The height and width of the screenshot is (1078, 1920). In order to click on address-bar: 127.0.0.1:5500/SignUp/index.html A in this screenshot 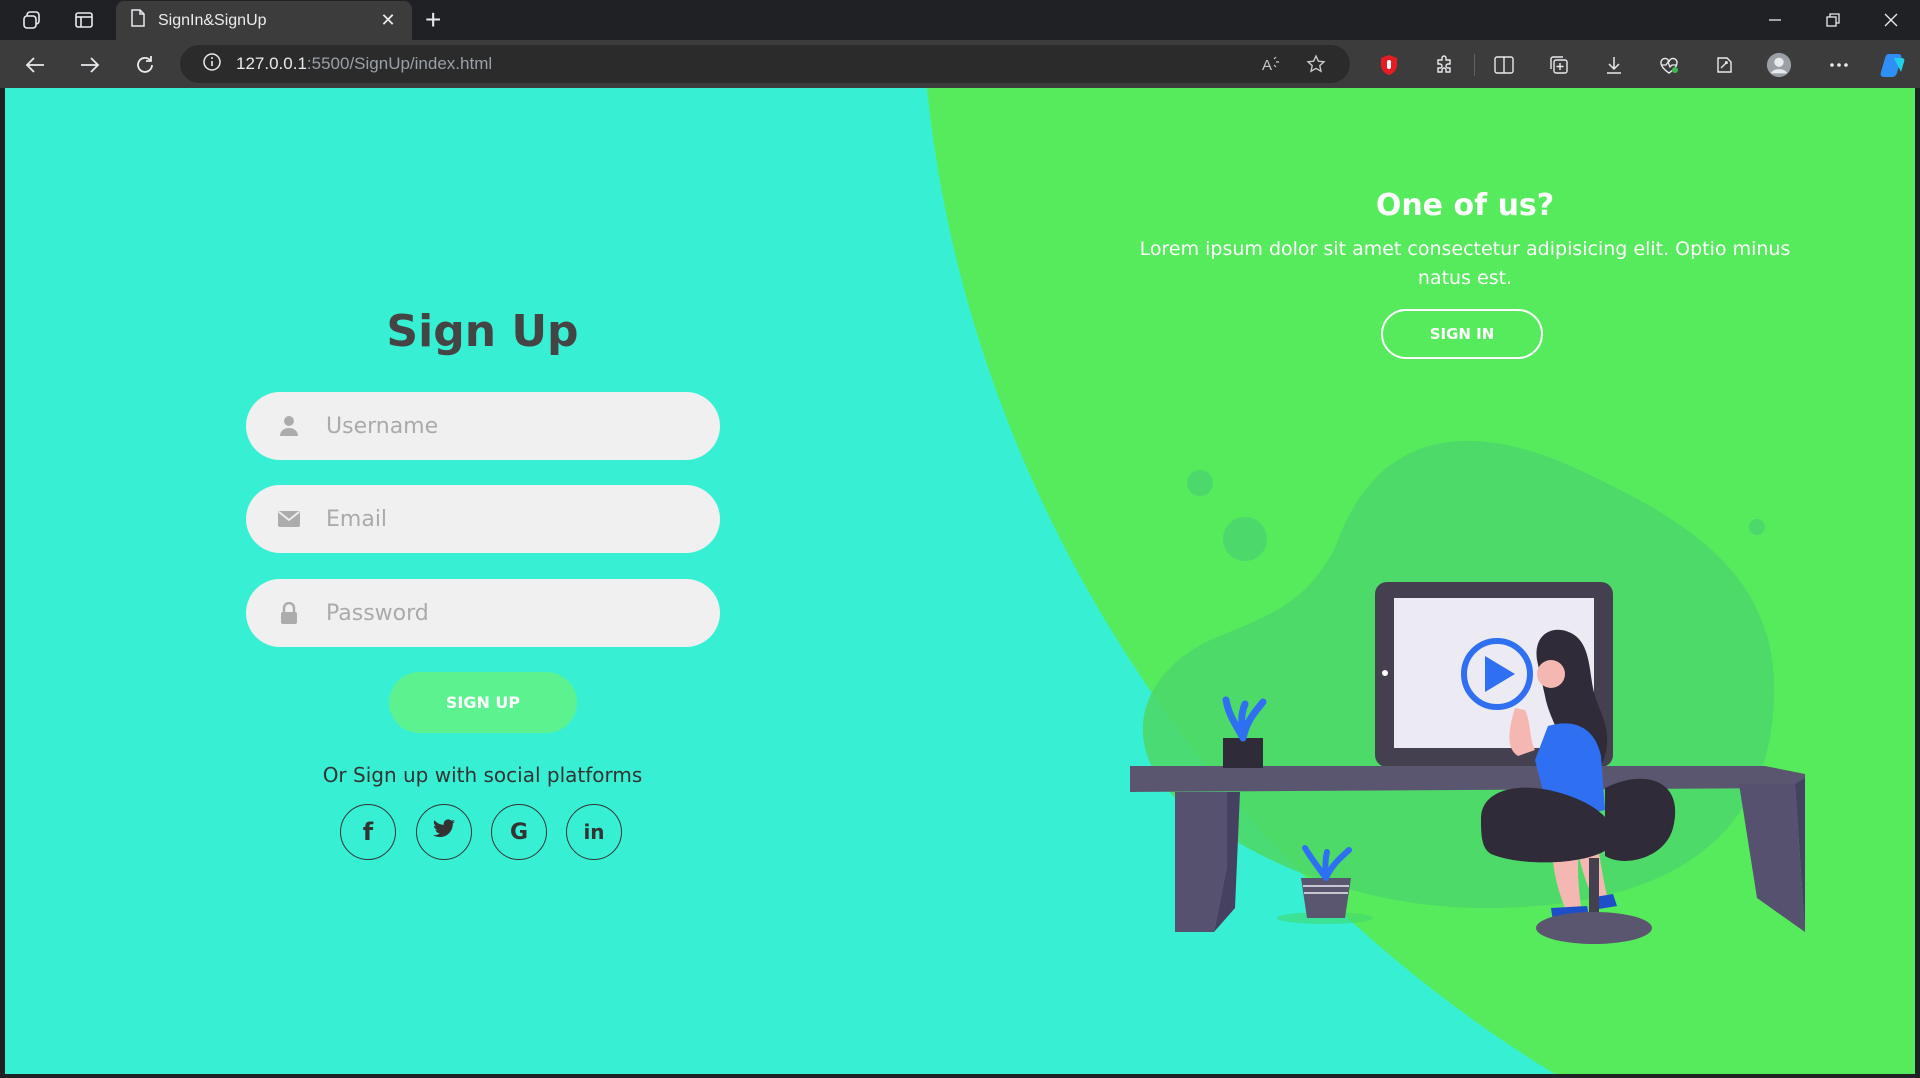, I will do `click(765, 64)`.